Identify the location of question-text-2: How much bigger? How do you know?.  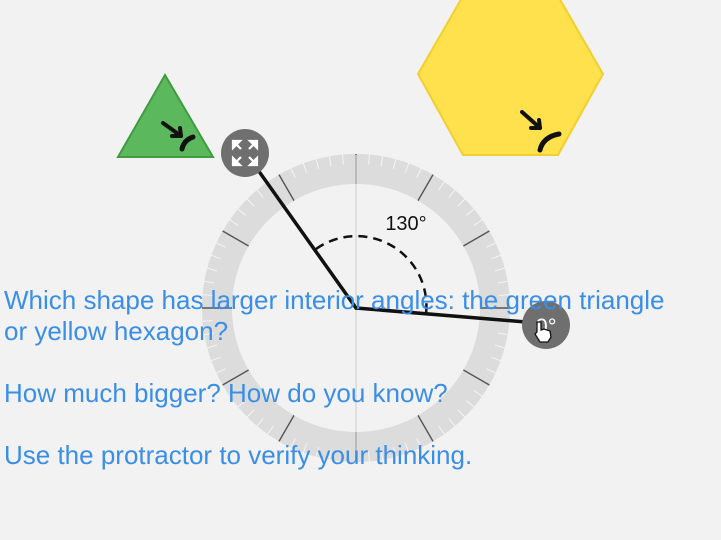
(226, 393).